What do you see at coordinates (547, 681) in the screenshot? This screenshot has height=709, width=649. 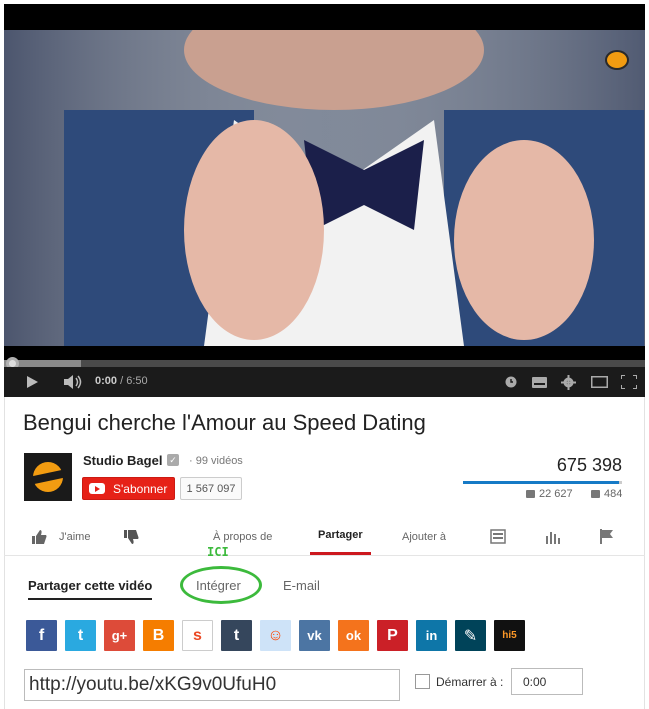 I see `start-at-input: 0:00` at bounding box center [547, 681].